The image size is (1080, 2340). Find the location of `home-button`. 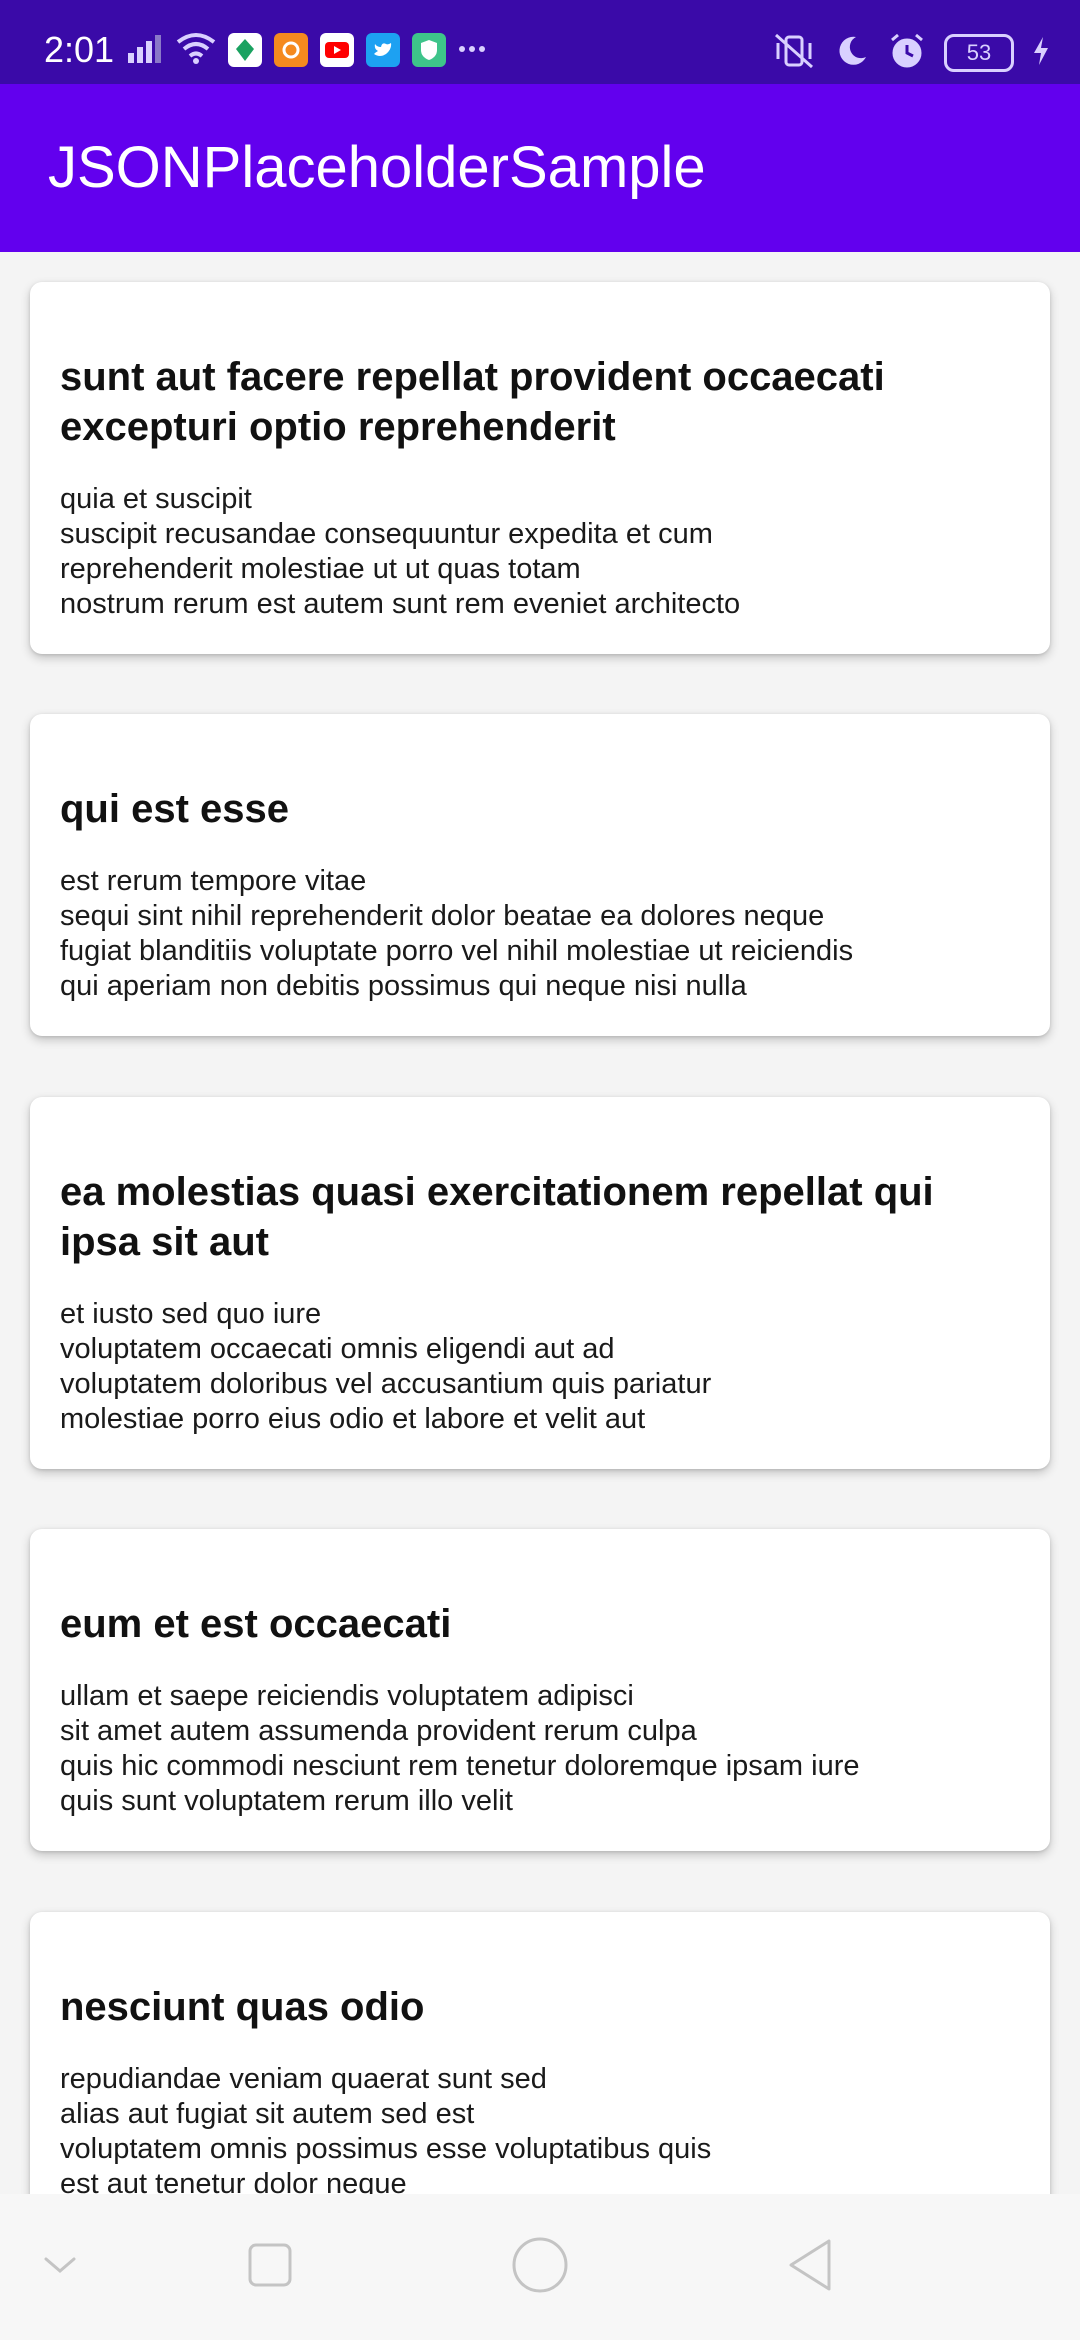

home-button is located at coordinates (540, 2267).